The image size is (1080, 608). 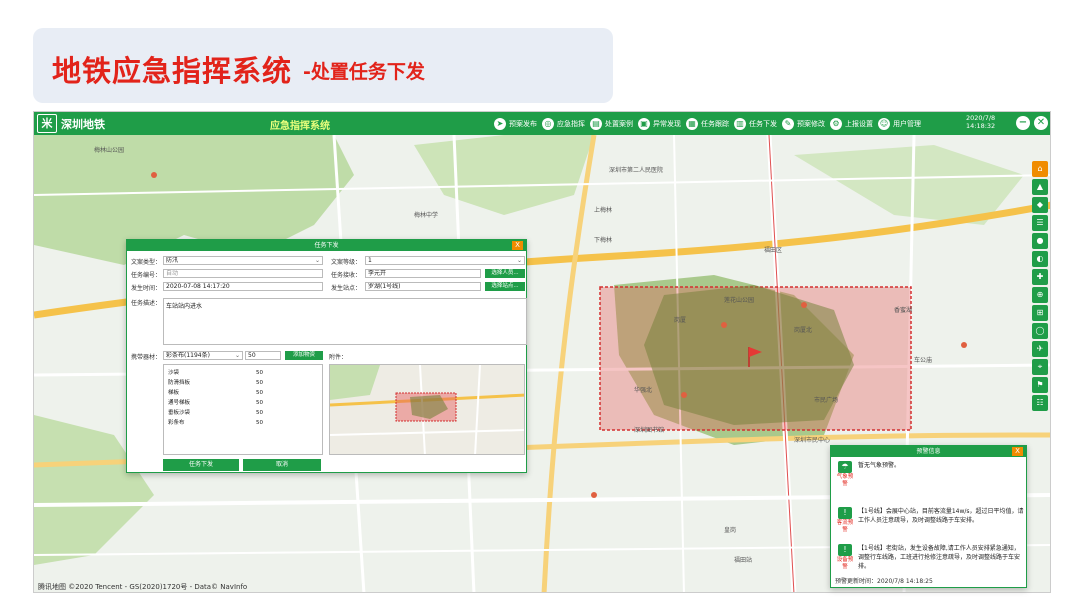 What do you see at coordinates (500, 123) in the screenshot?
I see `send-icon: ➤` at bounding box center [500, 123].